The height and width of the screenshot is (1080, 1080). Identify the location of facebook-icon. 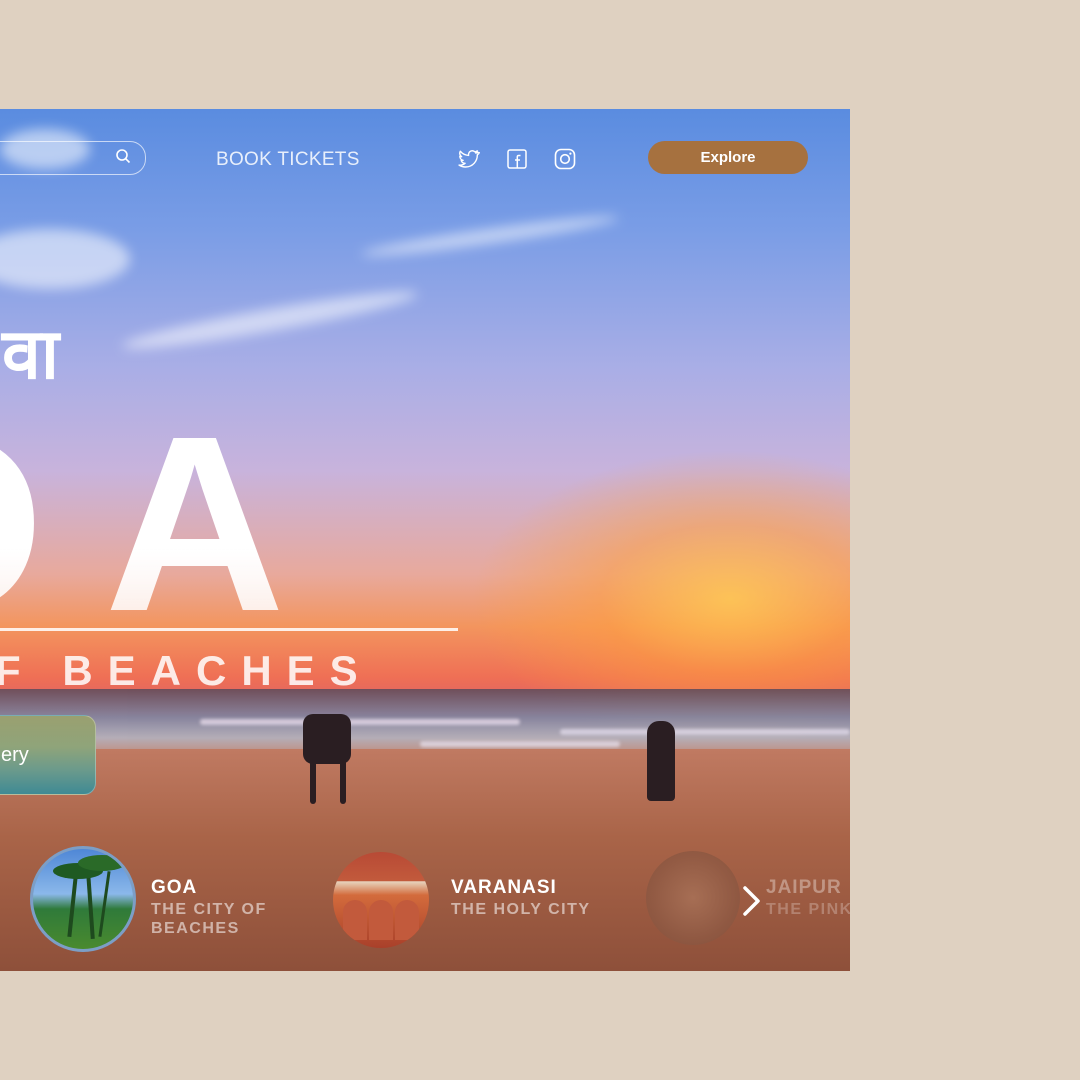
(517, 159).